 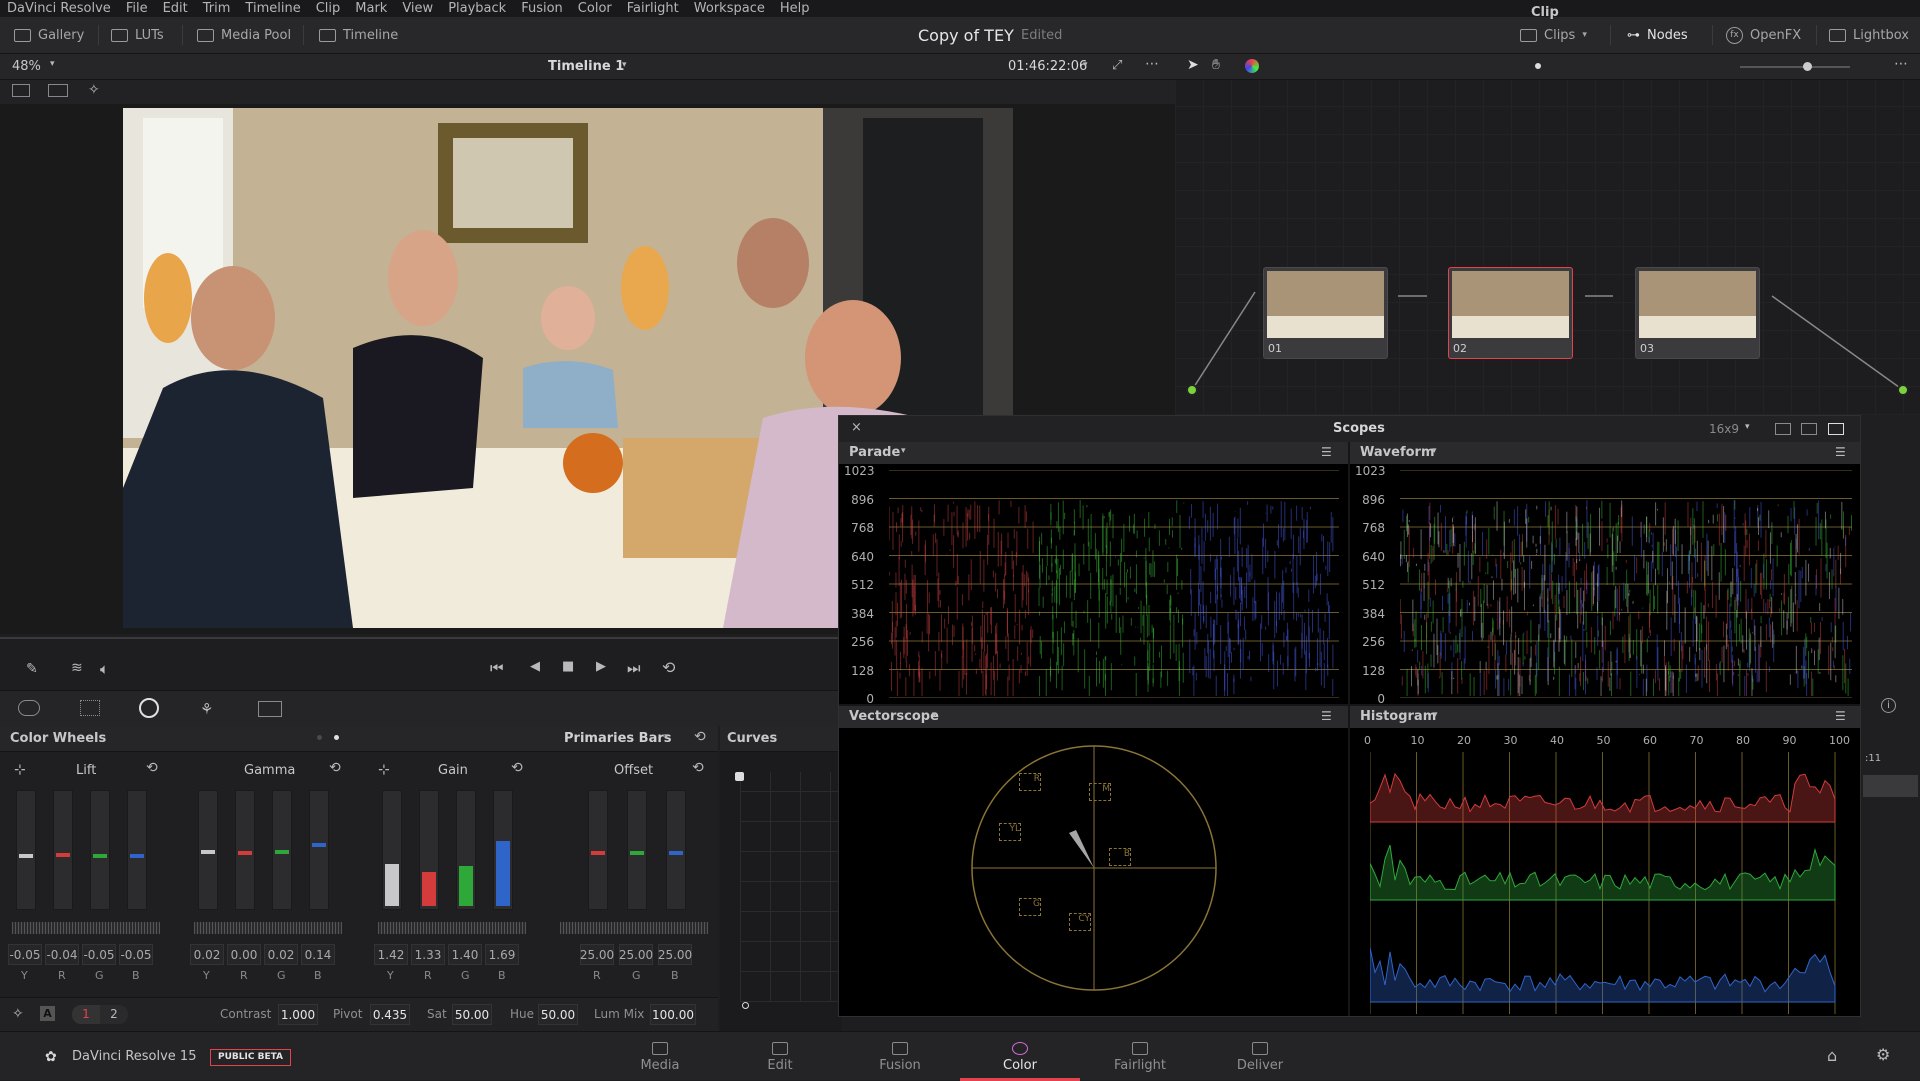 I want to click on meter-offset-b, so click(x=676, y=850).